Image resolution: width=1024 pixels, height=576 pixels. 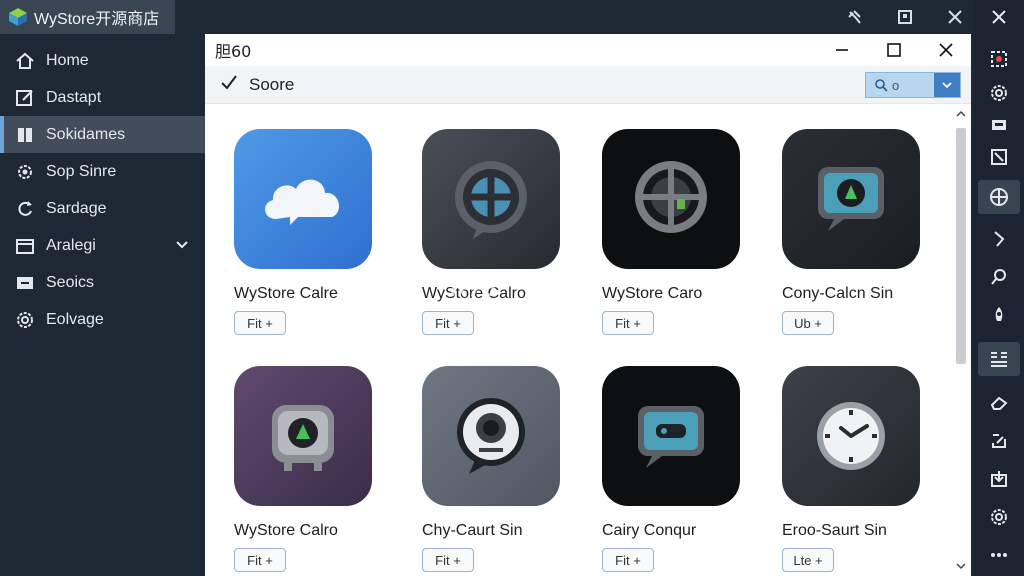 I want to click on edit-icon, so click(x=25, y=98).